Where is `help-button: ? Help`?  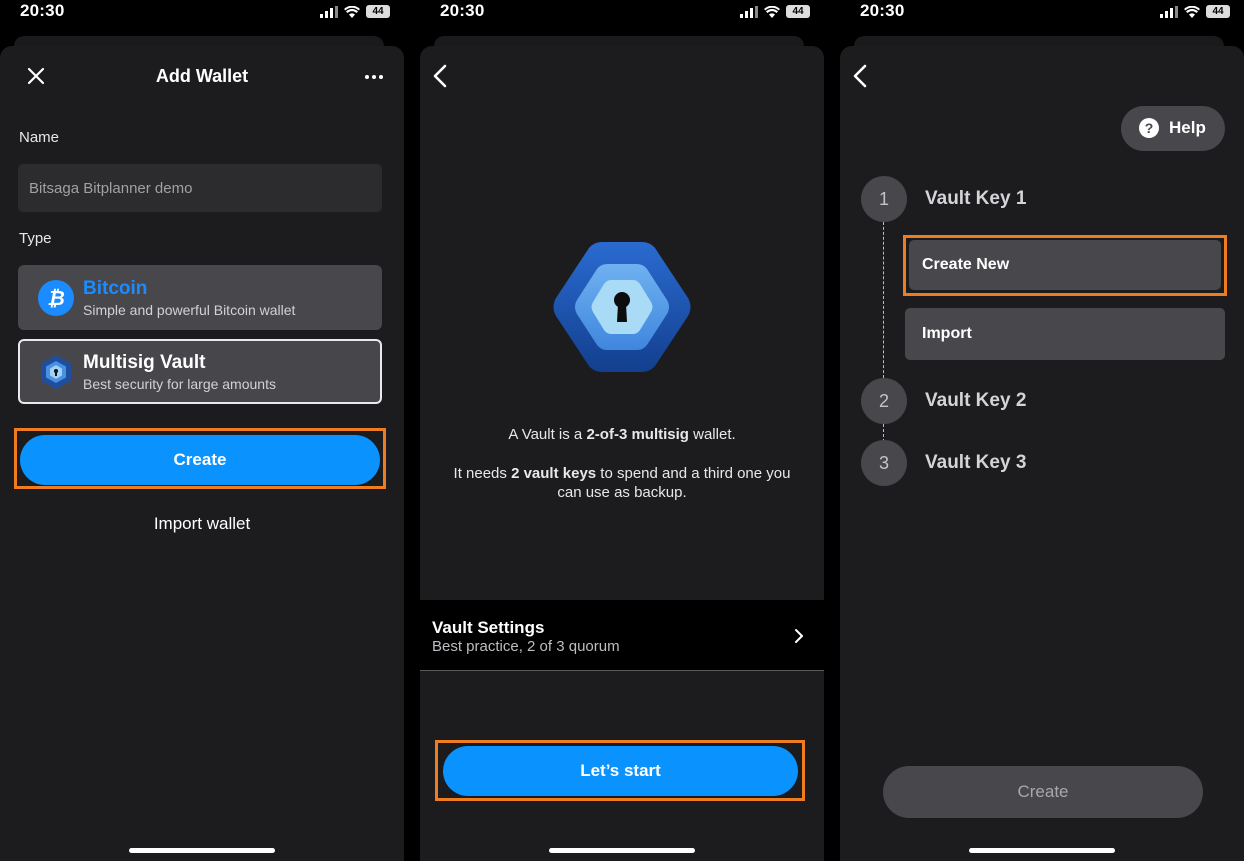
help-button: ? Help is located at coordinates (1173, 128).